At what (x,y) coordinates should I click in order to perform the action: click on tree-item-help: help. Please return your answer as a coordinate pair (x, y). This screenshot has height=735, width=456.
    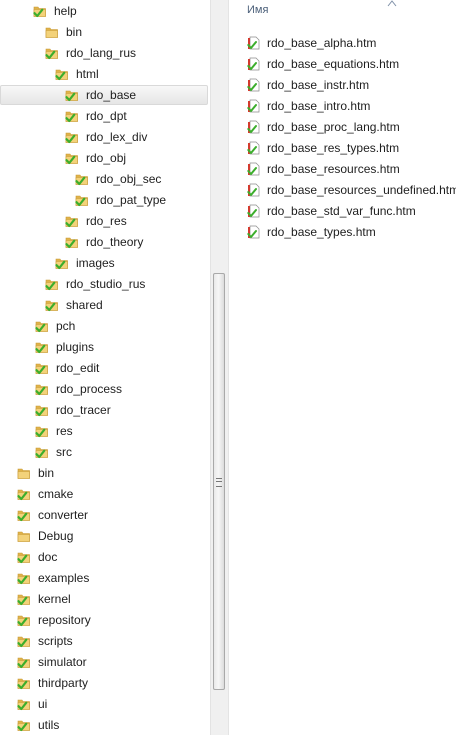
    Looking at the image, I should click on (105, 11).